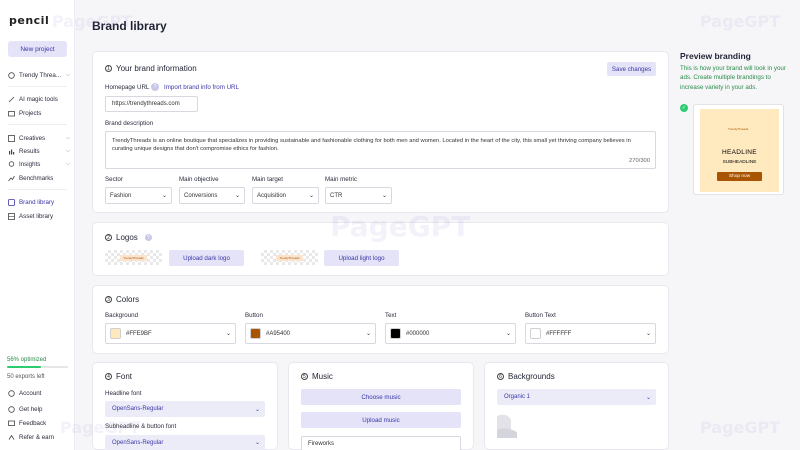 The height and width of the screenshot is (450, 800). I want to click on subheadline-font-select: OpenSans-Regular ⌄, so click(185, 442).